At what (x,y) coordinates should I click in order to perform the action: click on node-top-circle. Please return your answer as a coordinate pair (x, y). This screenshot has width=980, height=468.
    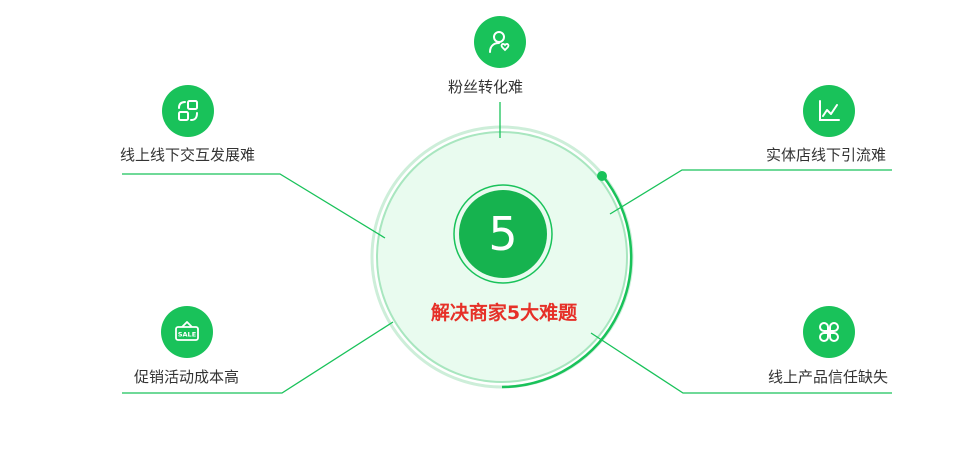
    Looking at the image, I should click on (500, 42).